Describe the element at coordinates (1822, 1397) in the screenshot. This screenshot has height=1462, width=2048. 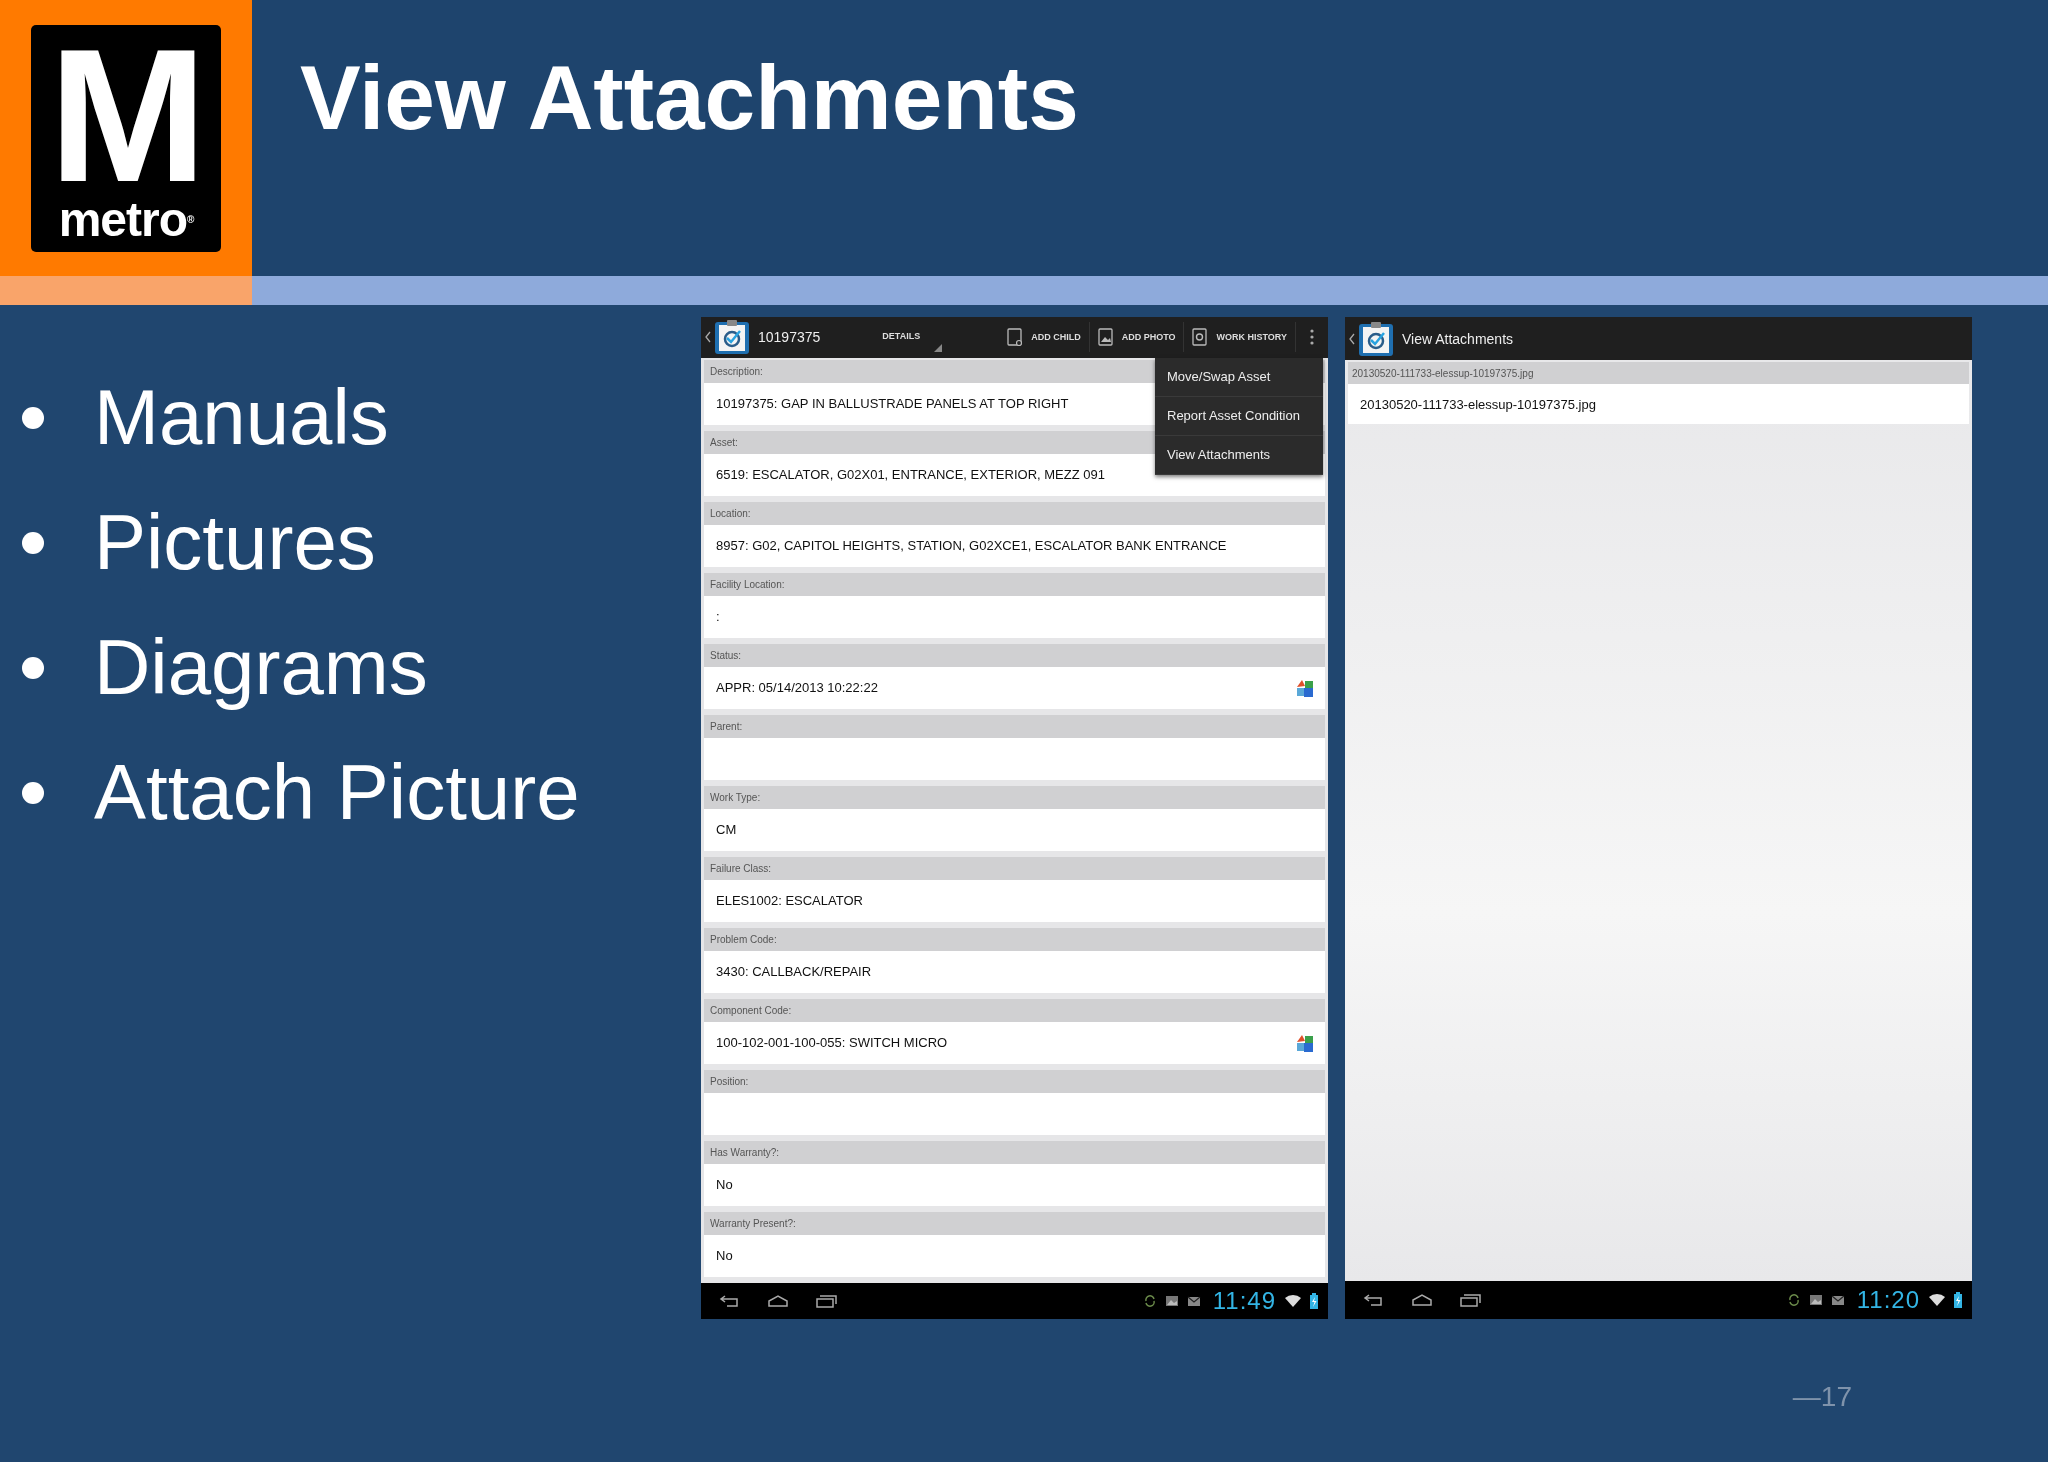
I see `page-number: —17` at that location.